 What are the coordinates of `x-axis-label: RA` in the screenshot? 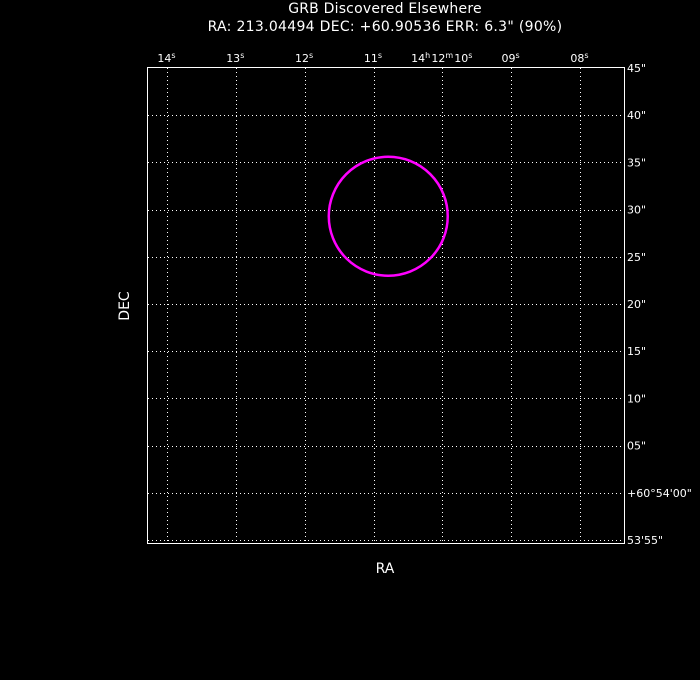 It's located at (385, 569).